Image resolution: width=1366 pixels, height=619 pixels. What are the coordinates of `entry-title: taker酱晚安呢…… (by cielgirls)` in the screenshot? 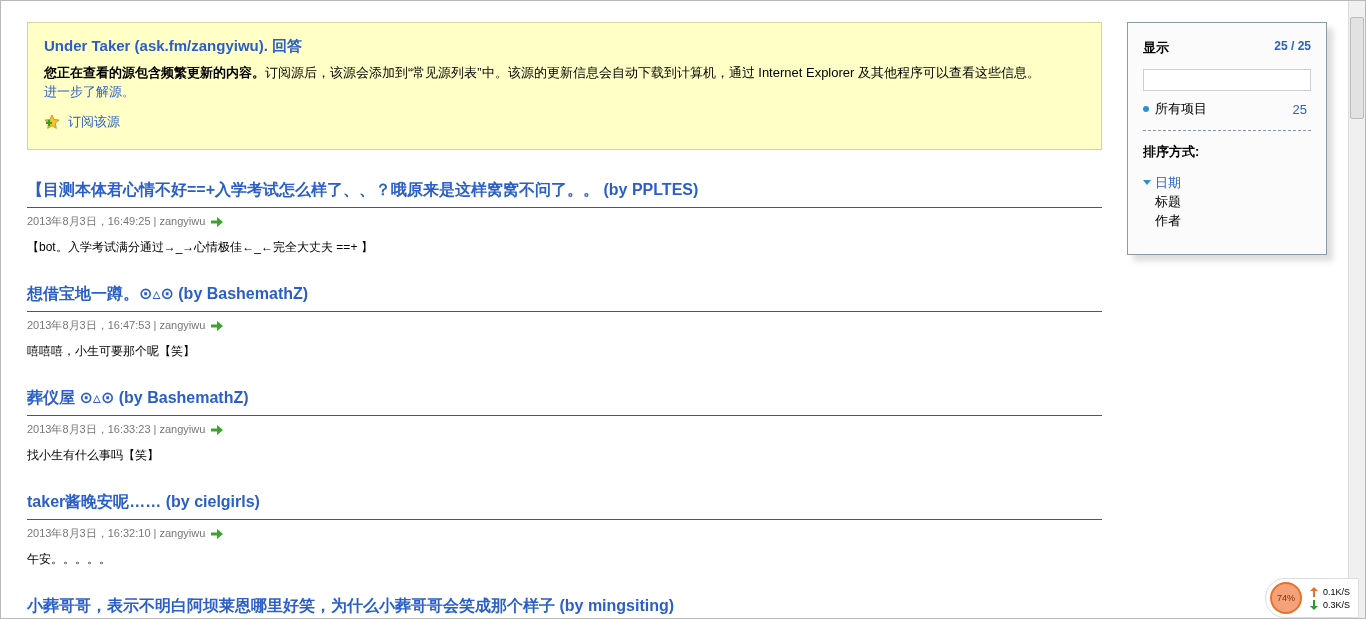 It's located at (564, 506).